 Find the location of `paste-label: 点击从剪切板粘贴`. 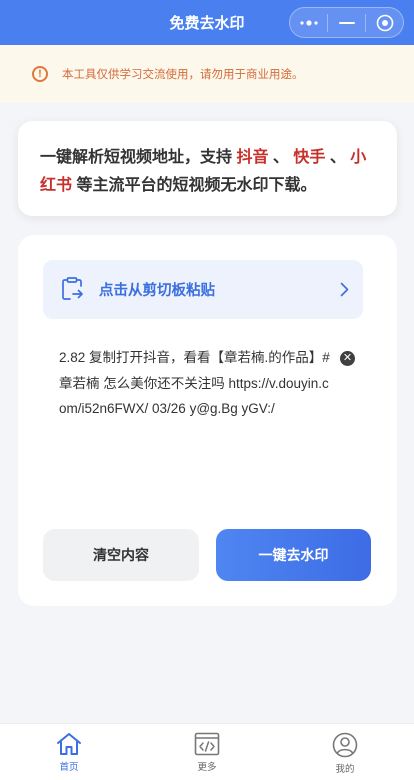

paste-label: 点击从剪切板粘贴 is located at coordinates (157, 291).